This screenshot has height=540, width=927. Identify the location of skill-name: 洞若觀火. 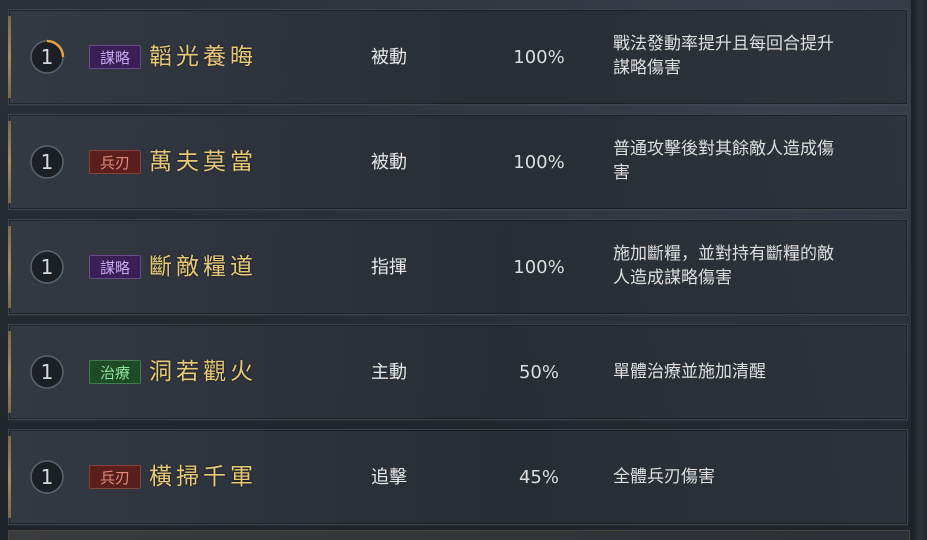
(203, 372).